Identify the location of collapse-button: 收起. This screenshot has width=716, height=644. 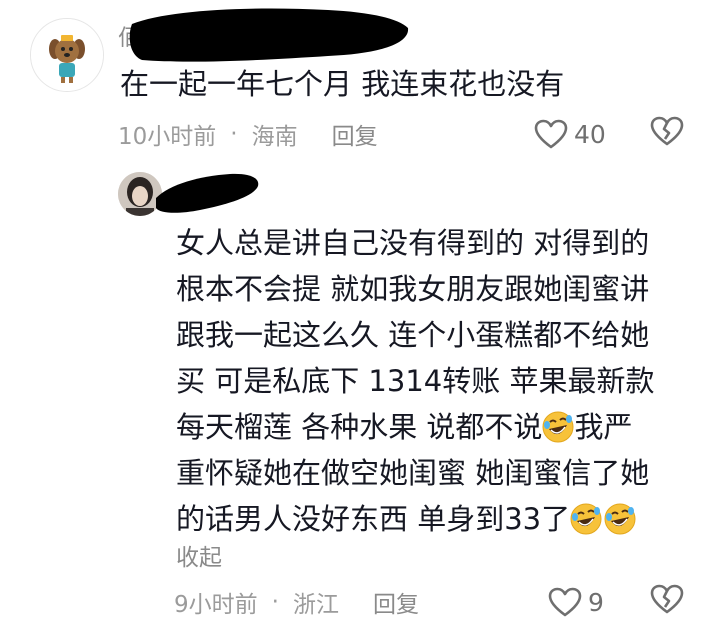
(199, 555).